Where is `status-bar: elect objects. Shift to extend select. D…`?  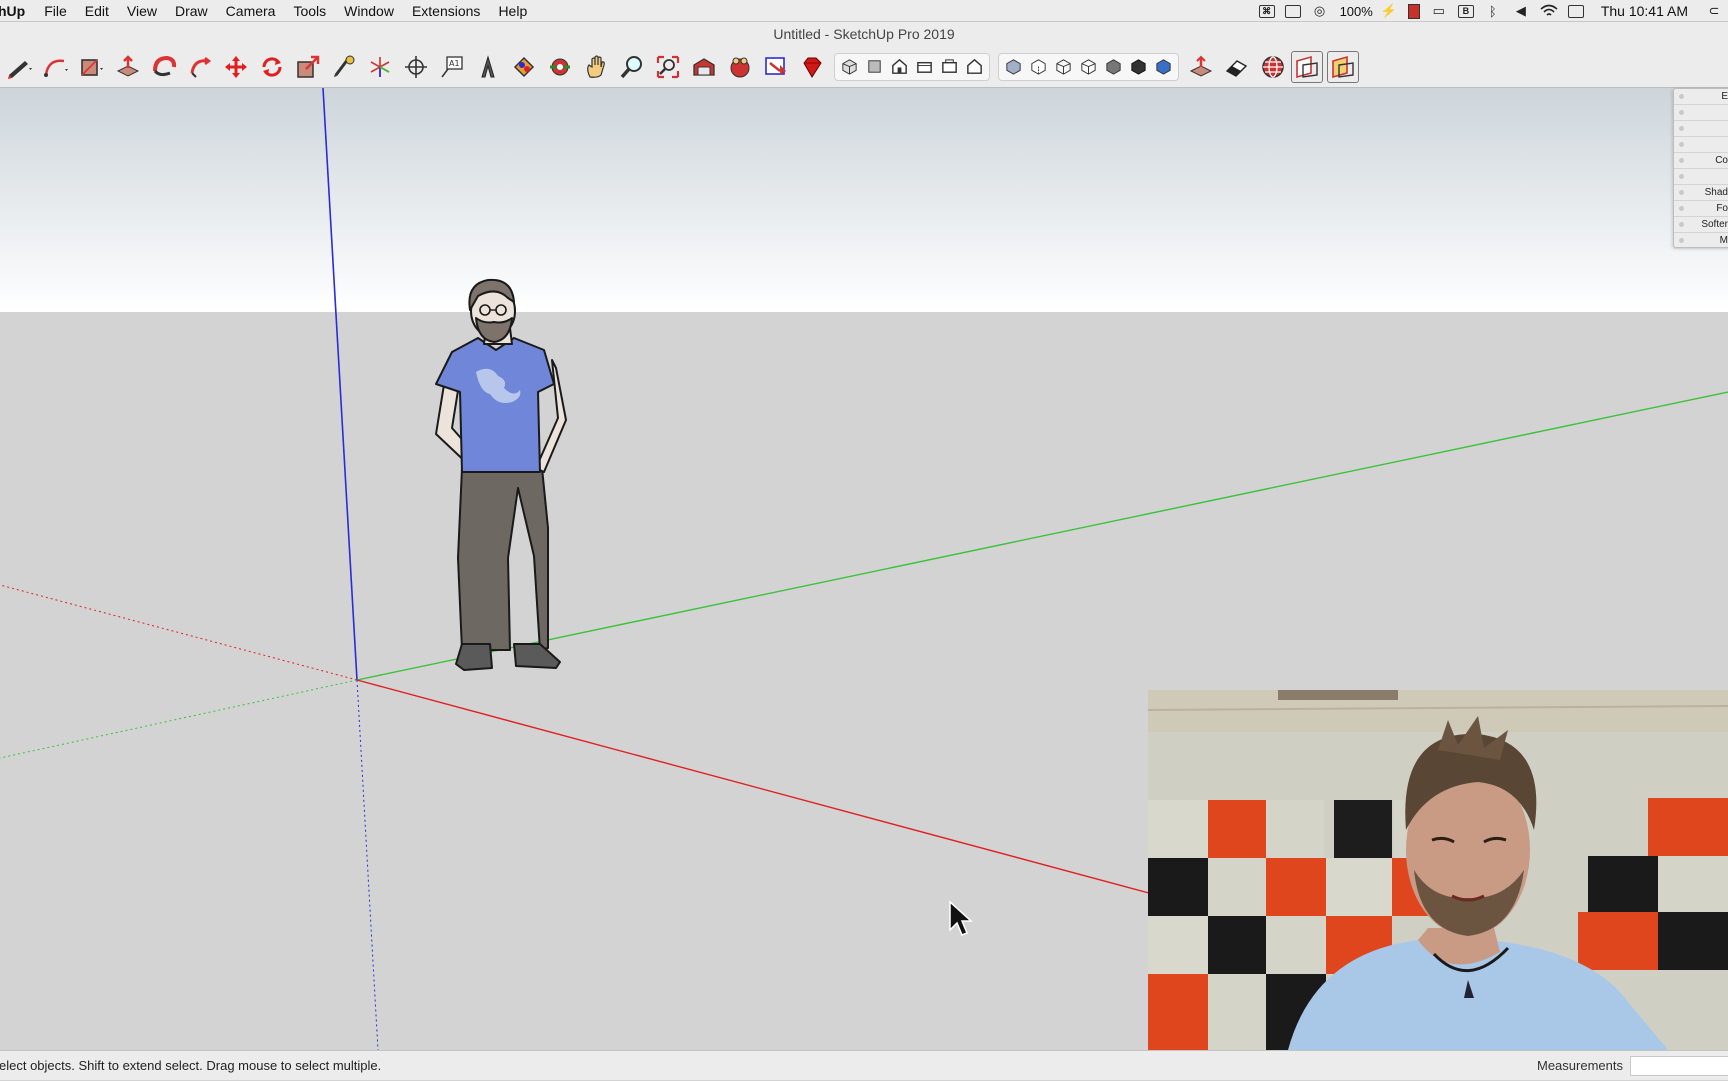
status-bar: elect objects. Shift to extend select. D… is located at coordinates (864, 1065).